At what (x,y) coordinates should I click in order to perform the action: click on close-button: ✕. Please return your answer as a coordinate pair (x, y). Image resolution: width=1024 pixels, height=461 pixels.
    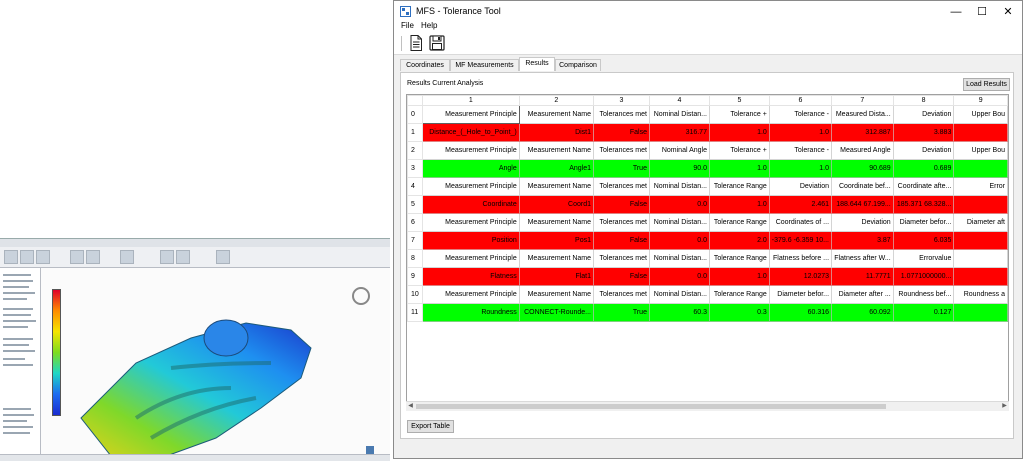
    Looking at the image, I should click on (1008, 12).